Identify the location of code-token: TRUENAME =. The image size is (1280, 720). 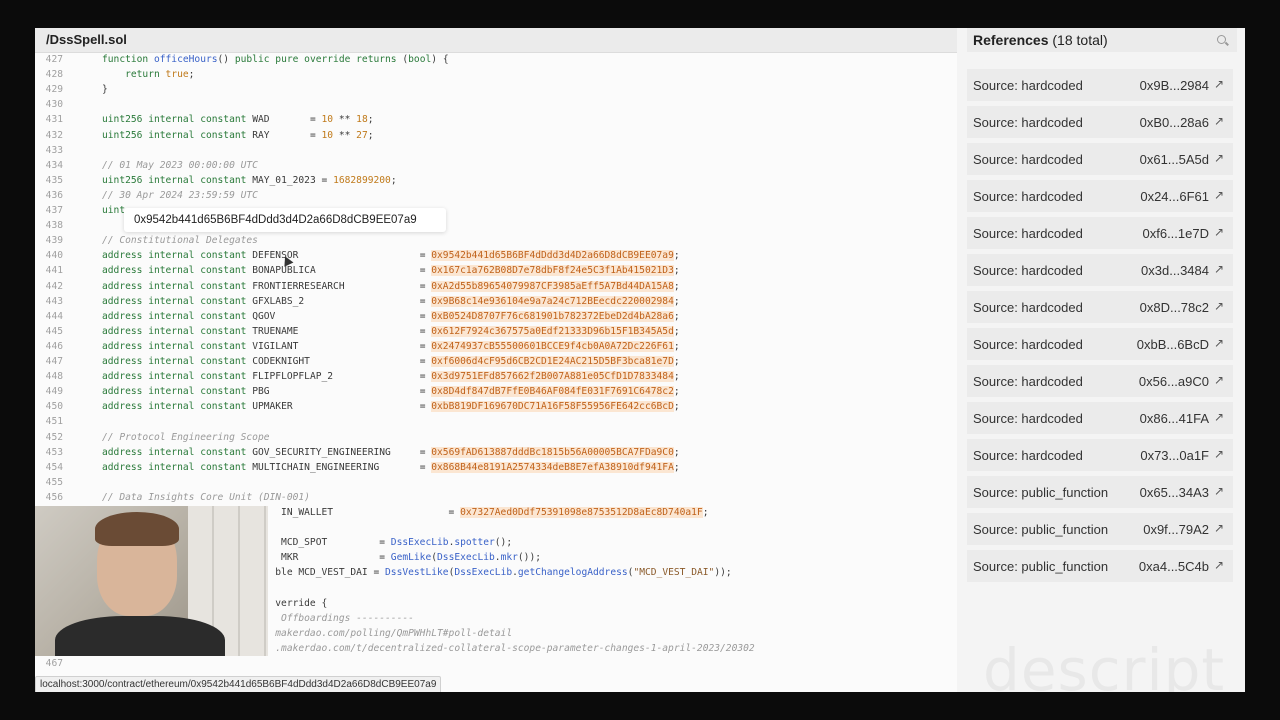
(342, 331).